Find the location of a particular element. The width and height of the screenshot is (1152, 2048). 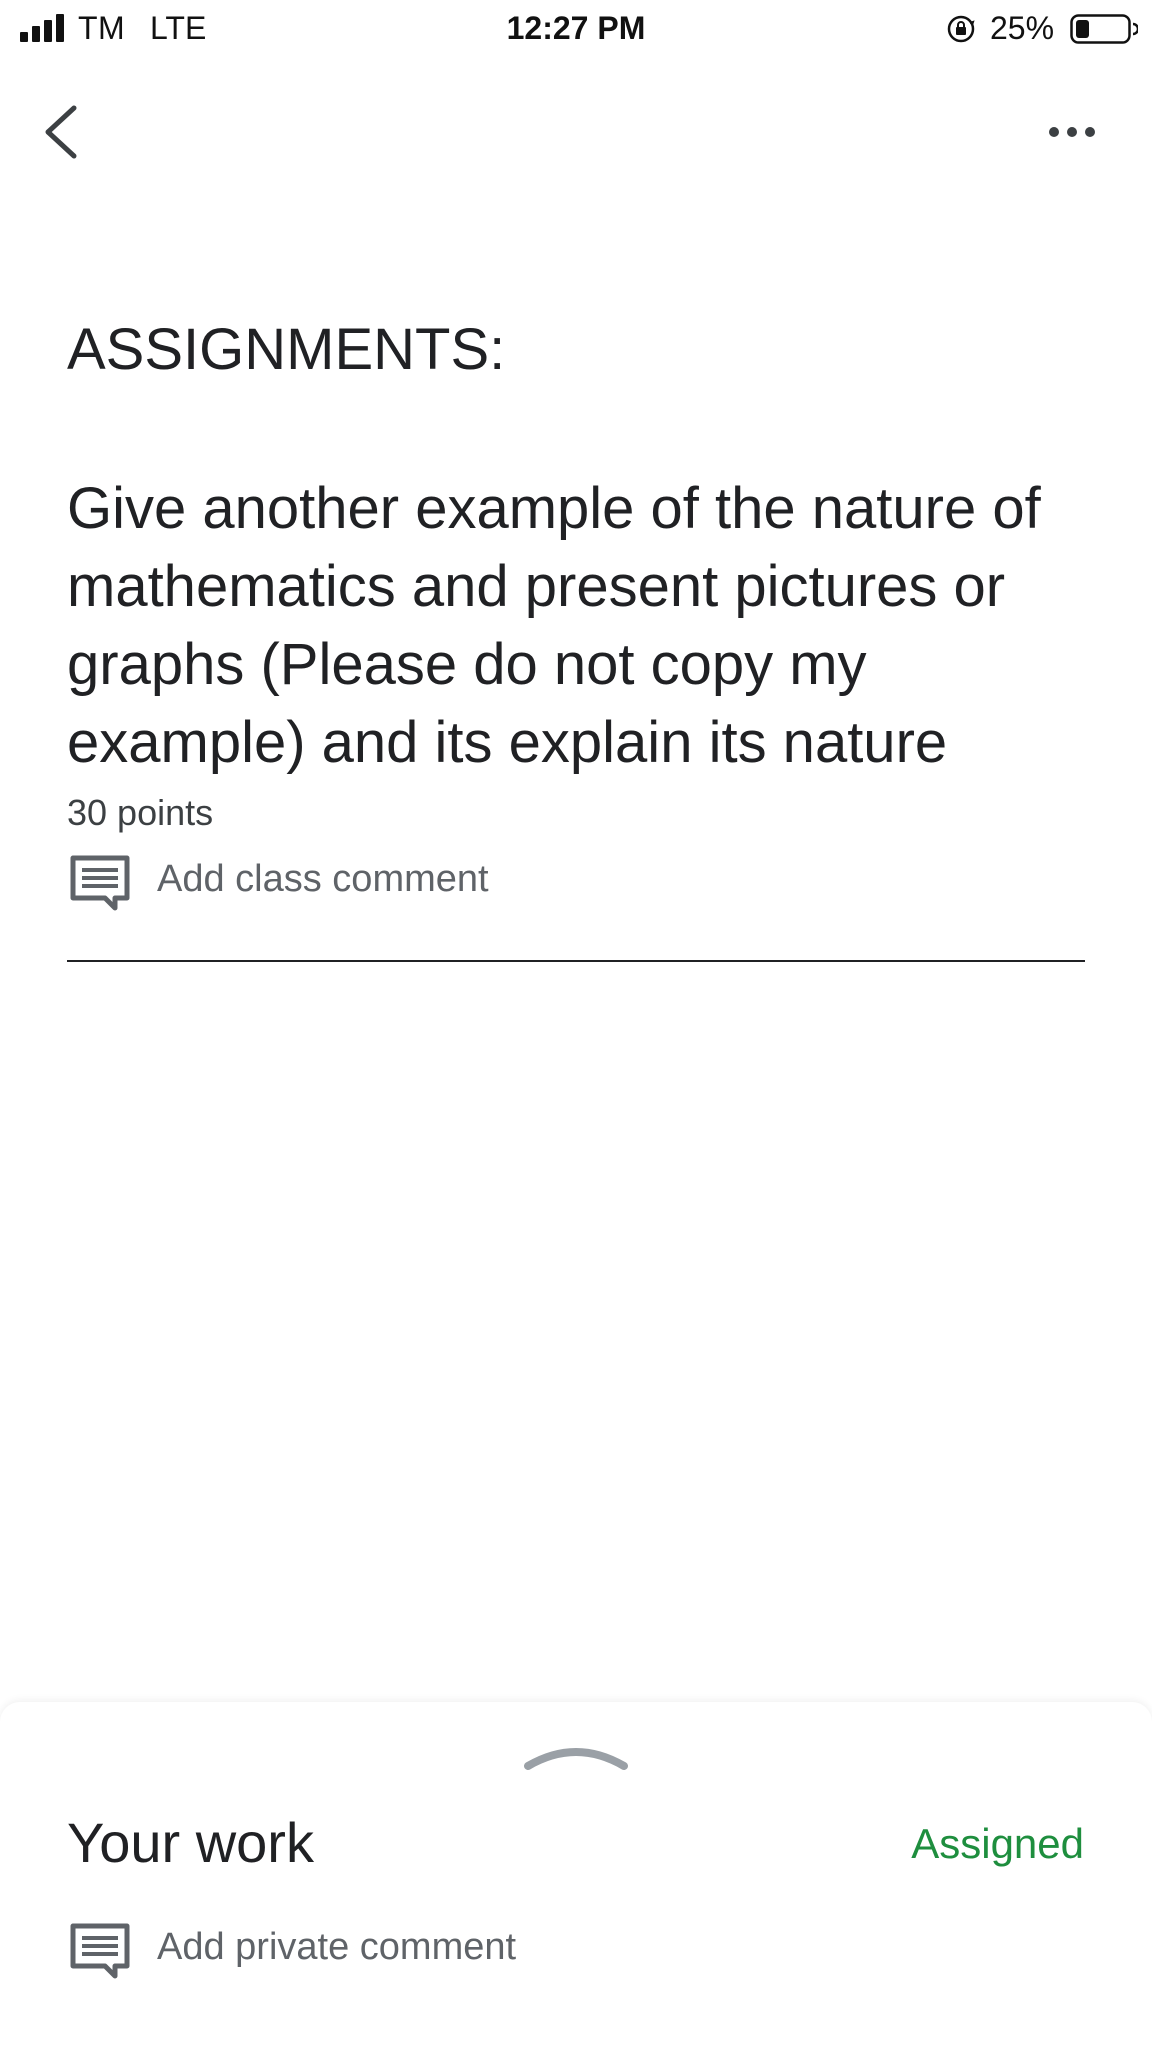

status-time: 12:27 PM is located at coordinates (576, 28).